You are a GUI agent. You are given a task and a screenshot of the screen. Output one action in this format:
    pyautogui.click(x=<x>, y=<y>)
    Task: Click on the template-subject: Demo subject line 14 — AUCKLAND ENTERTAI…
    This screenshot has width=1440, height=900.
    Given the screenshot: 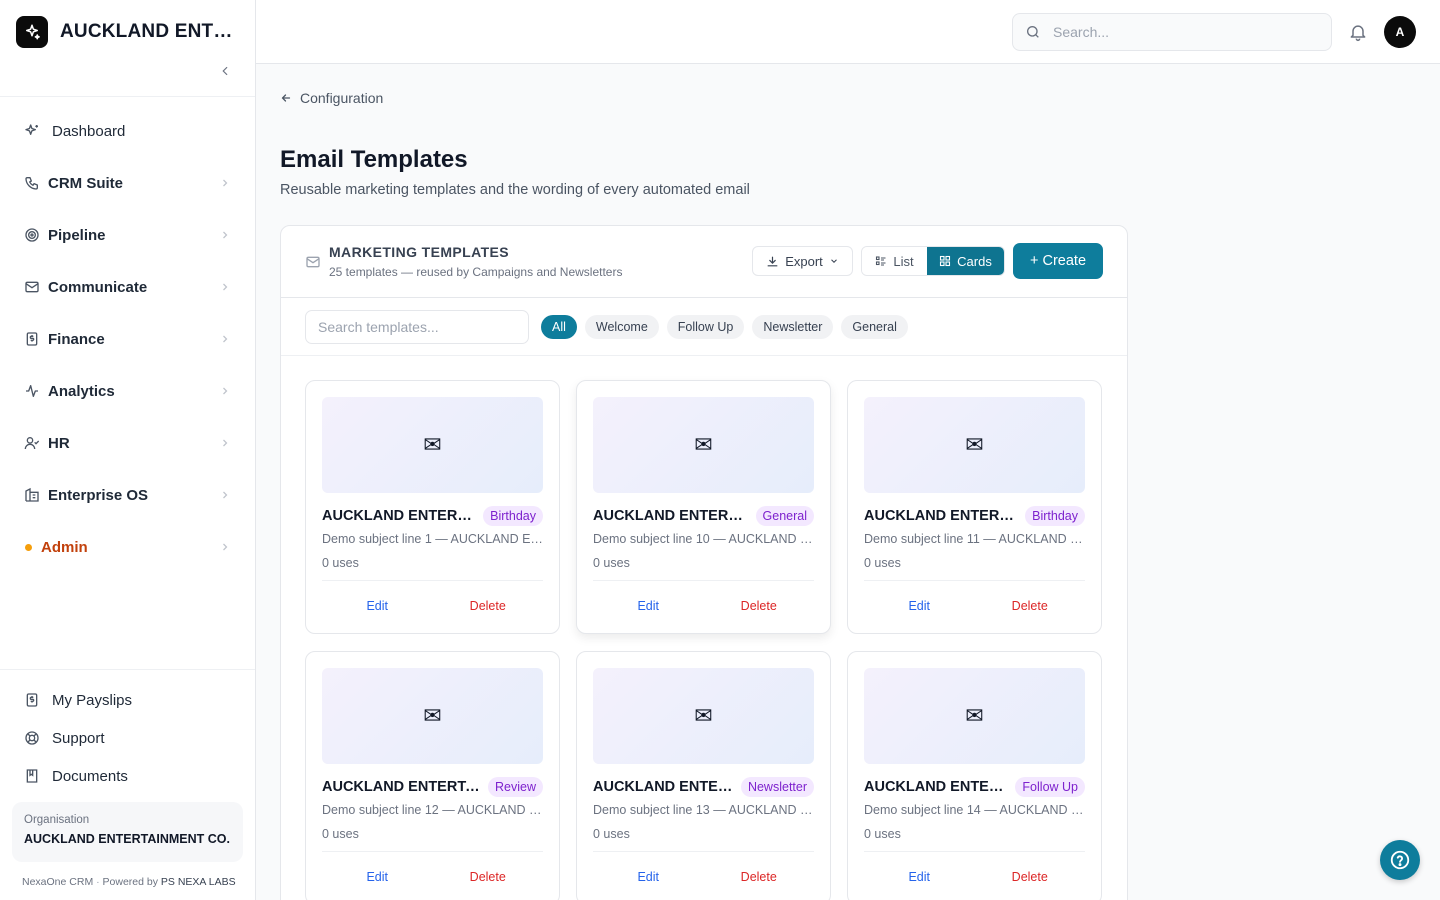 What is the action you would take?
    pyautogui.click(x=974, y=810)
    